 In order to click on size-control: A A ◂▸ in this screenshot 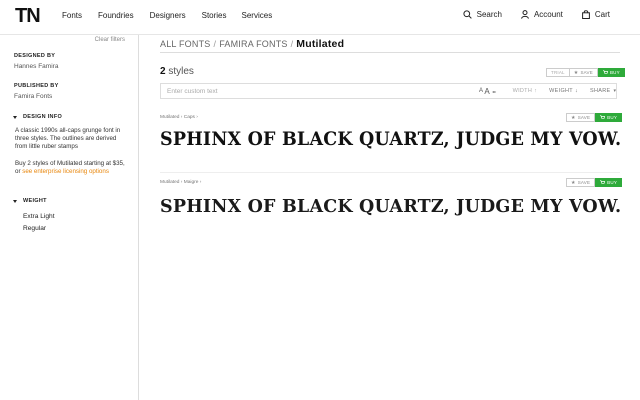, I will do `click(488, 91)`.